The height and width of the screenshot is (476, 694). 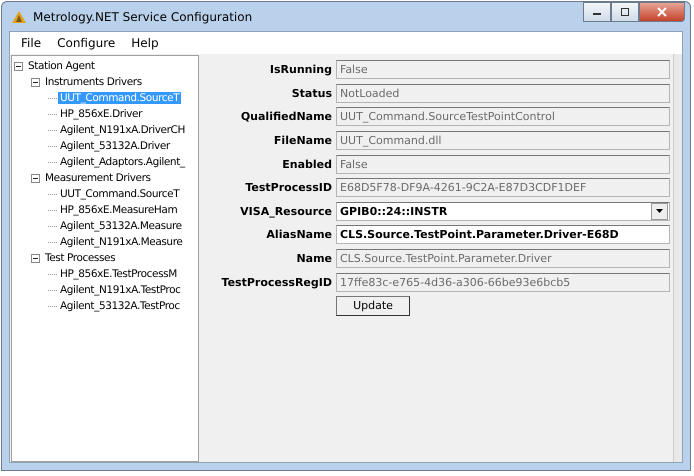 What do you see at coordinates (286, 211) in the screenshot?
I see `field-label: VISA_Resource` at bounding box center [286, 211].